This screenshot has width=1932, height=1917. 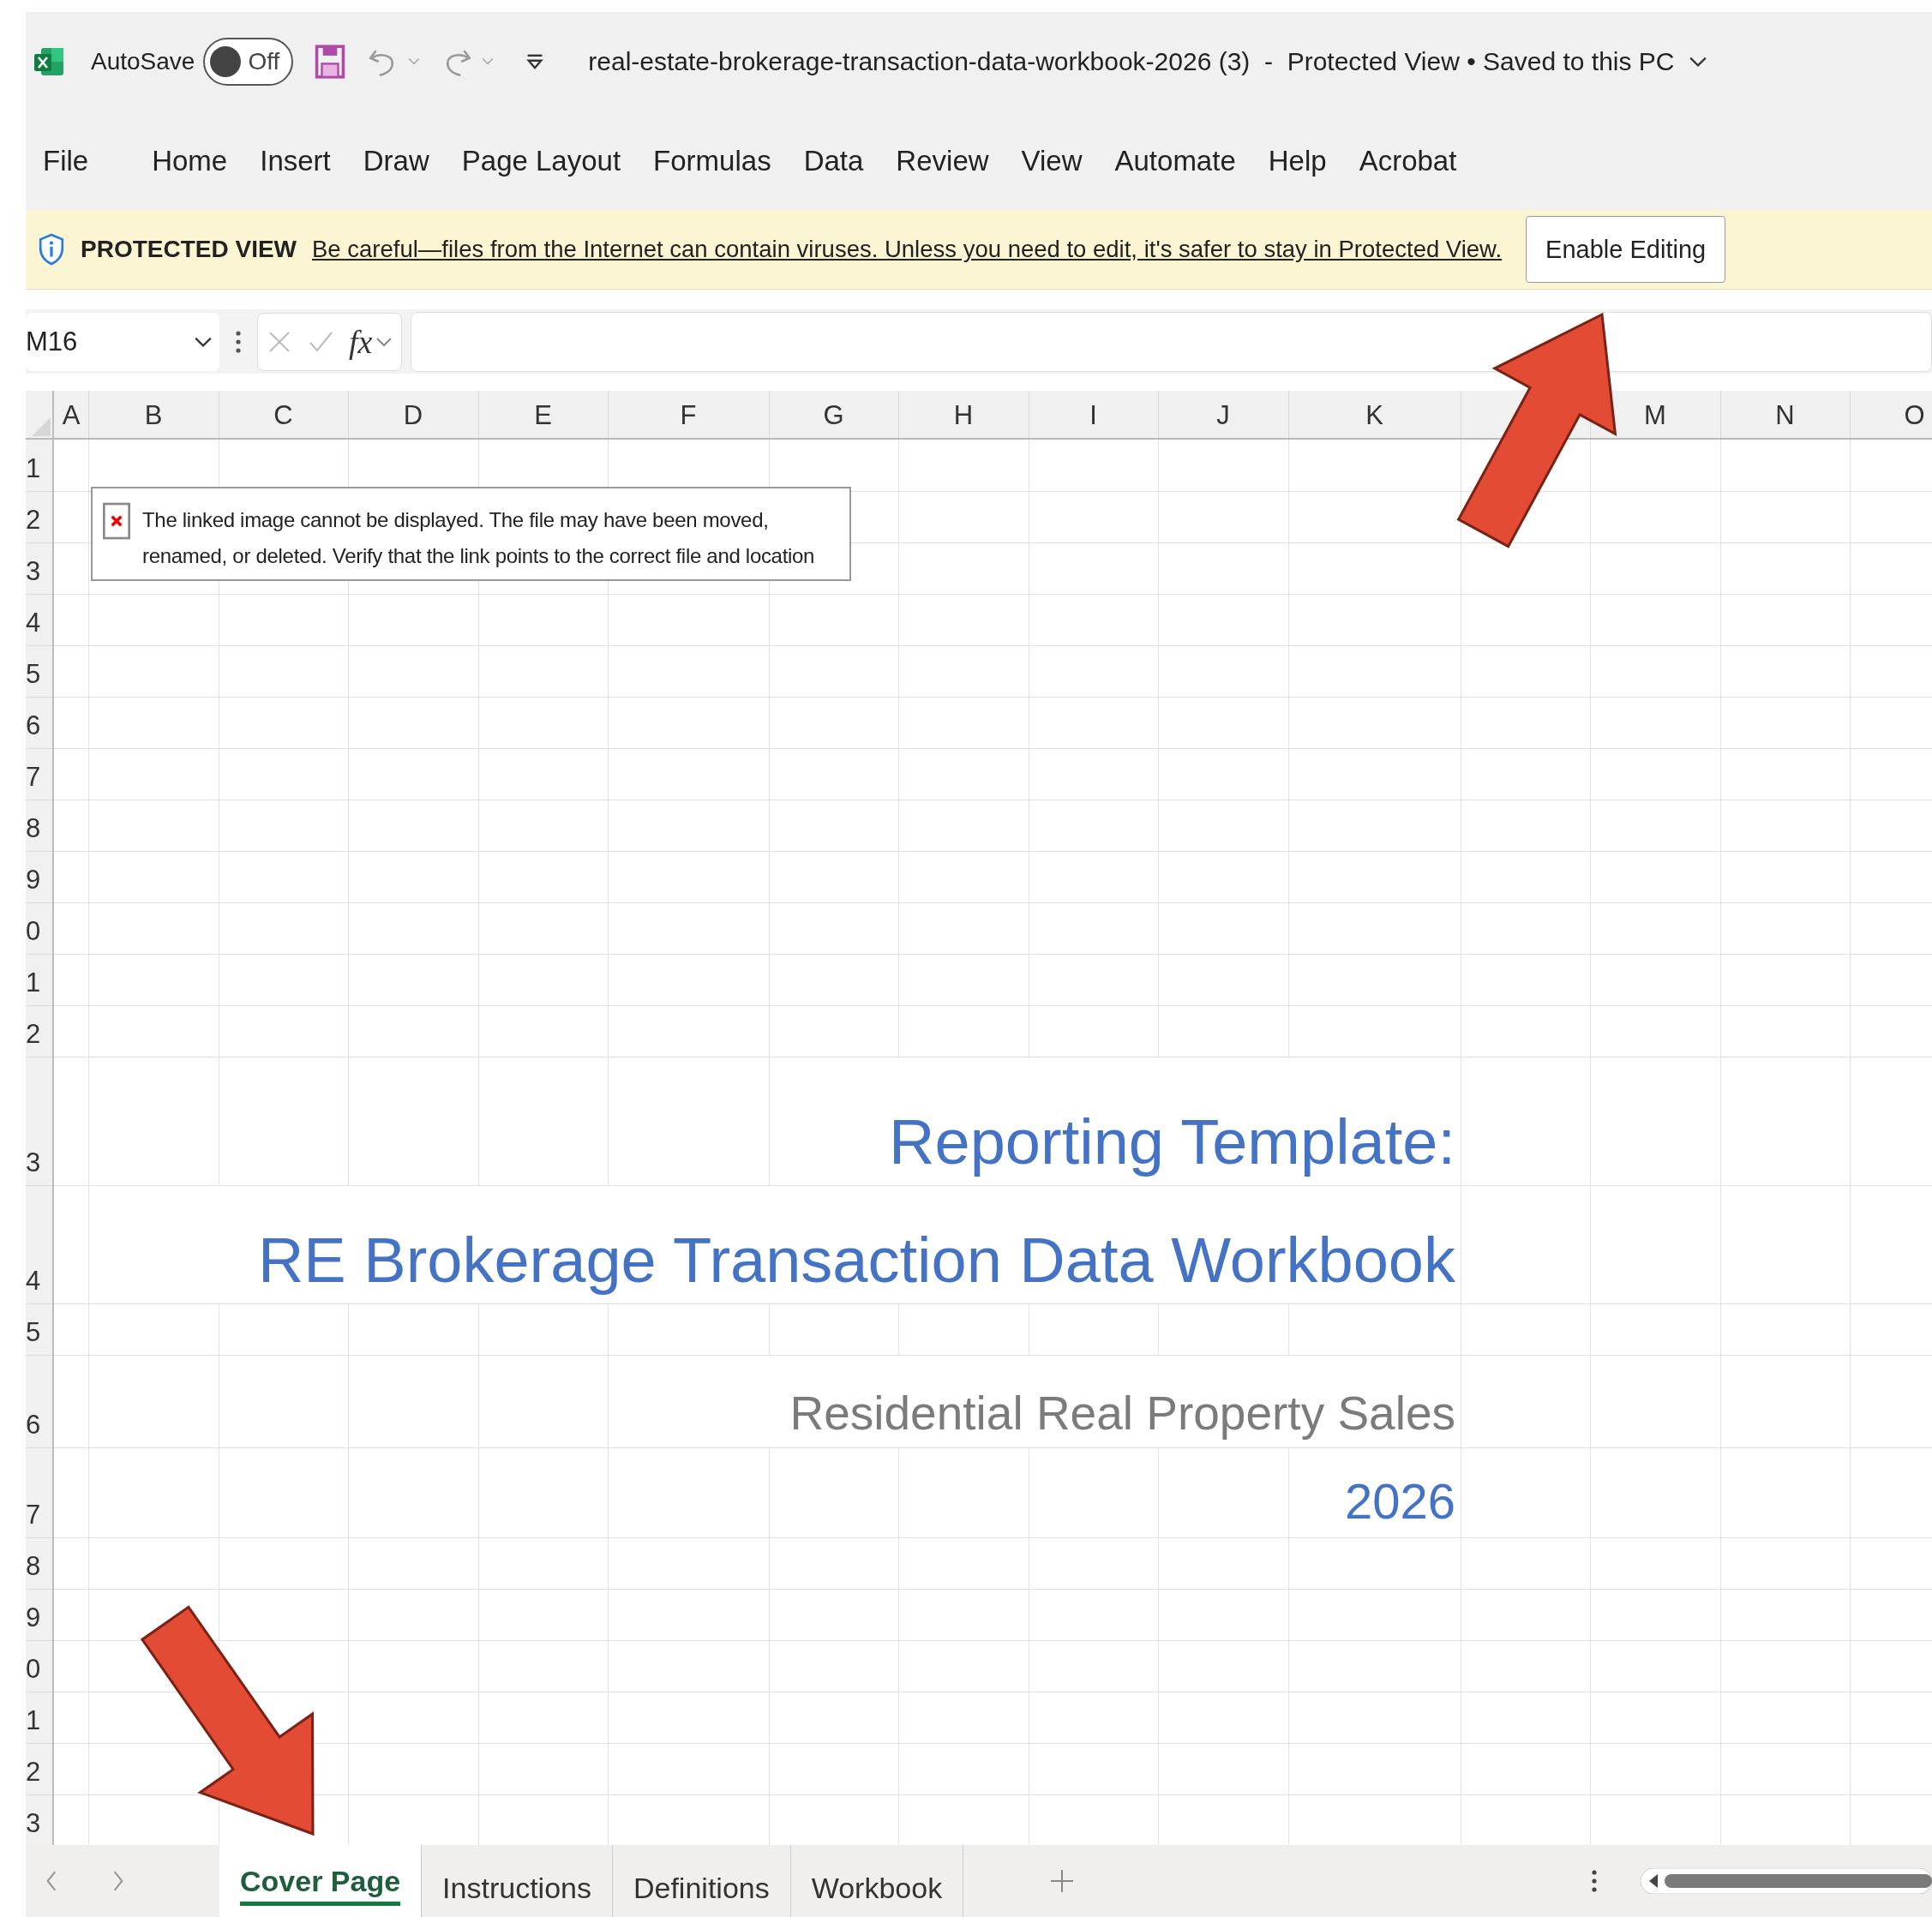 What do you see at coordinates (1786, 1881) in the screenshot?
I see `horizontal-scrollbar` at bounding box center [1786, 1881].